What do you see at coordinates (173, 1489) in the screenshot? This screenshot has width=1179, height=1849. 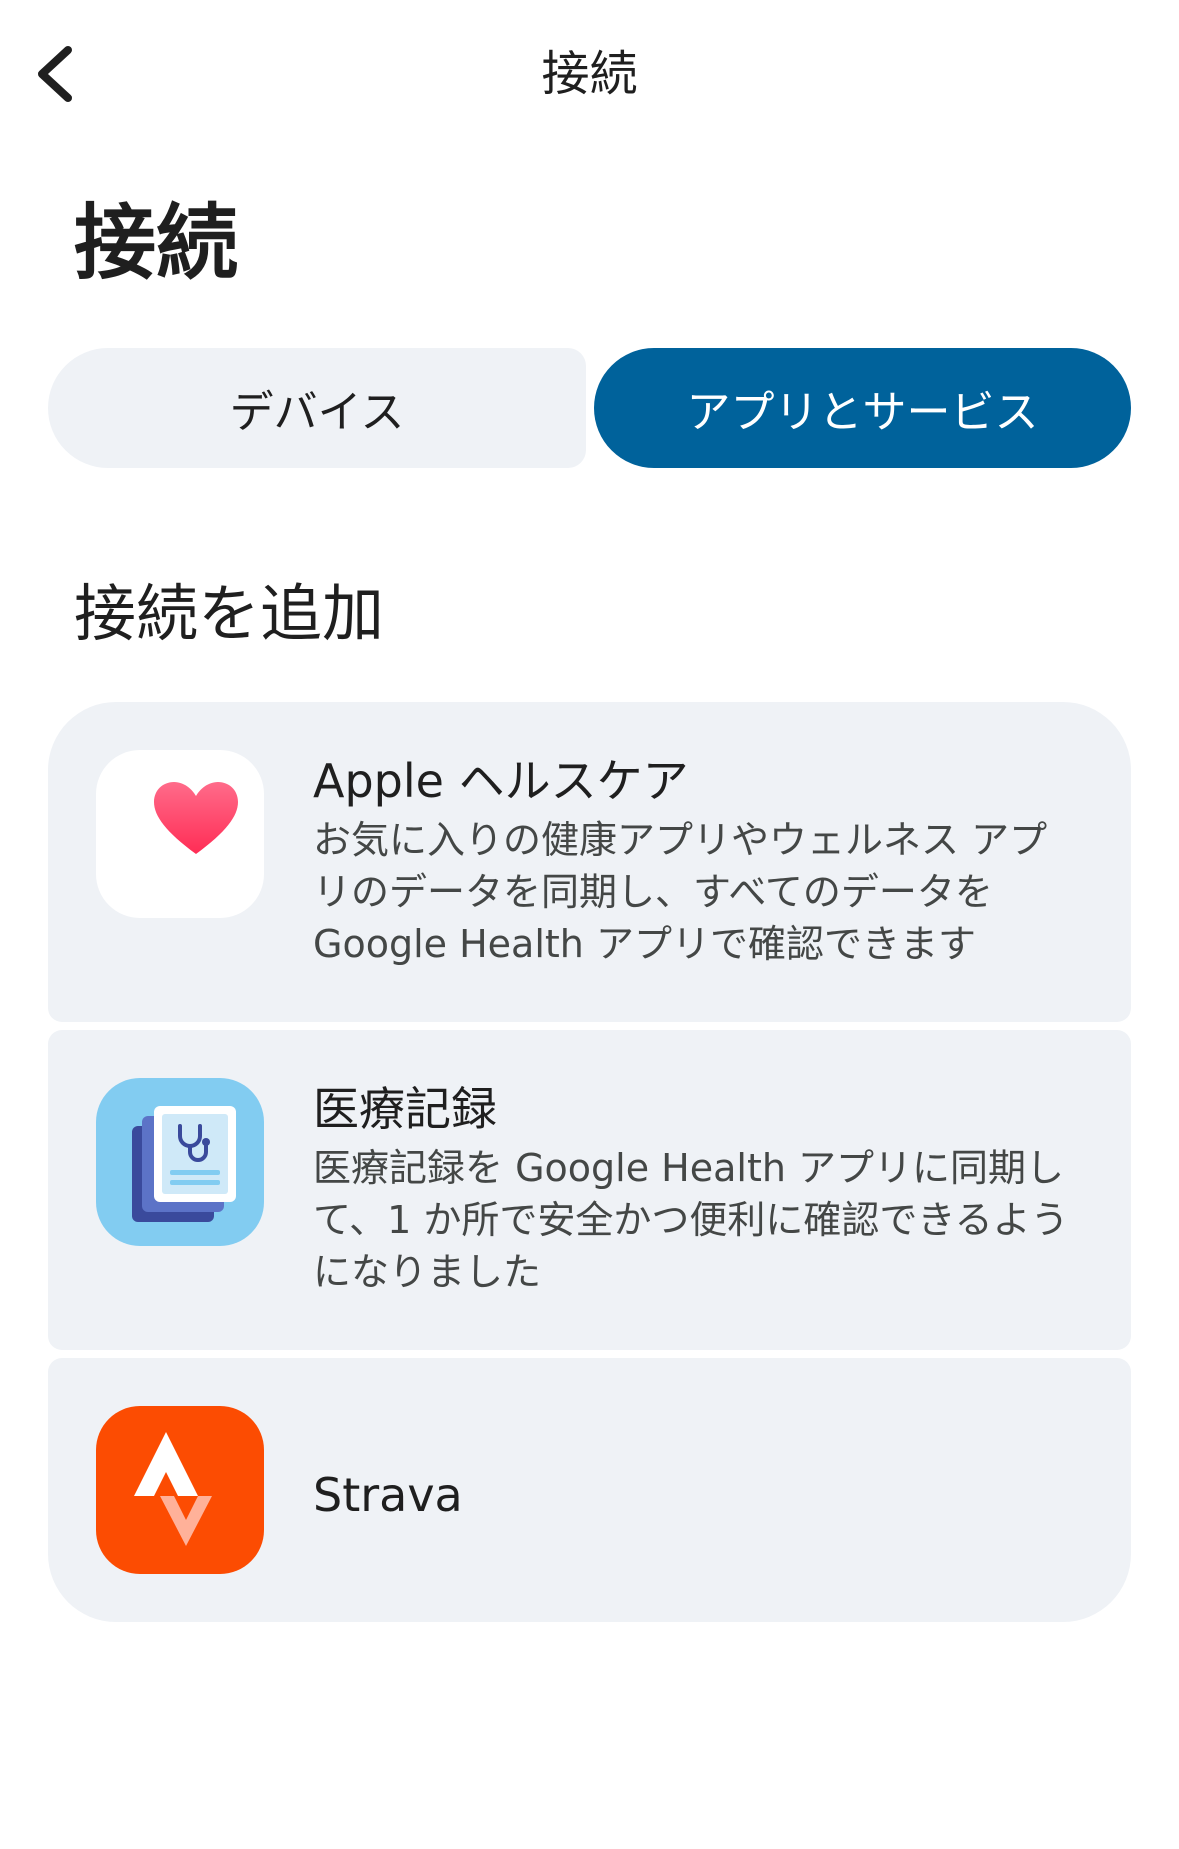 I see `strava-logo-icon` at bounding box center [173, 1489].